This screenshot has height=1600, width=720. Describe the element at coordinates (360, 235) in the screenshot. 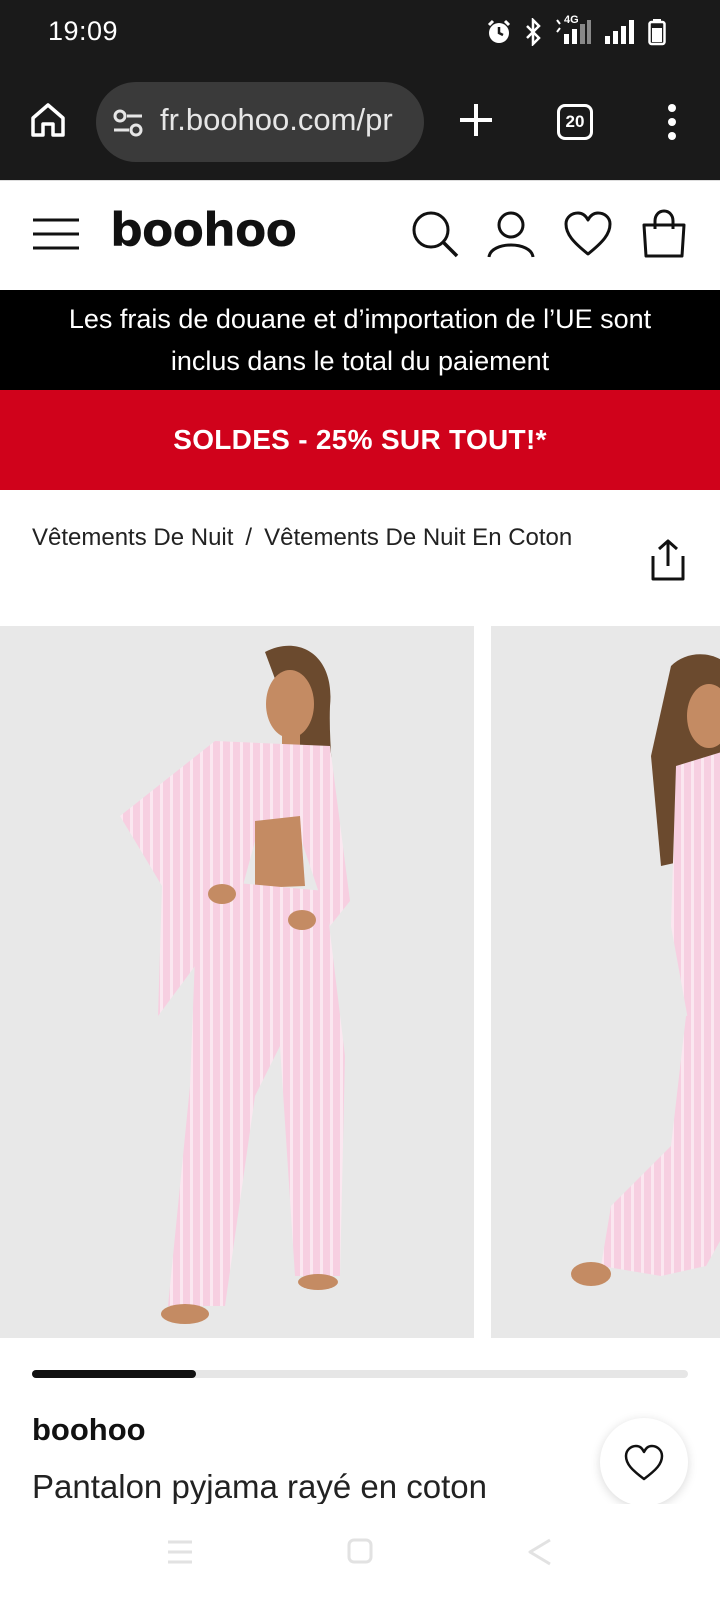

I see `site-header: boohoo` at that location.